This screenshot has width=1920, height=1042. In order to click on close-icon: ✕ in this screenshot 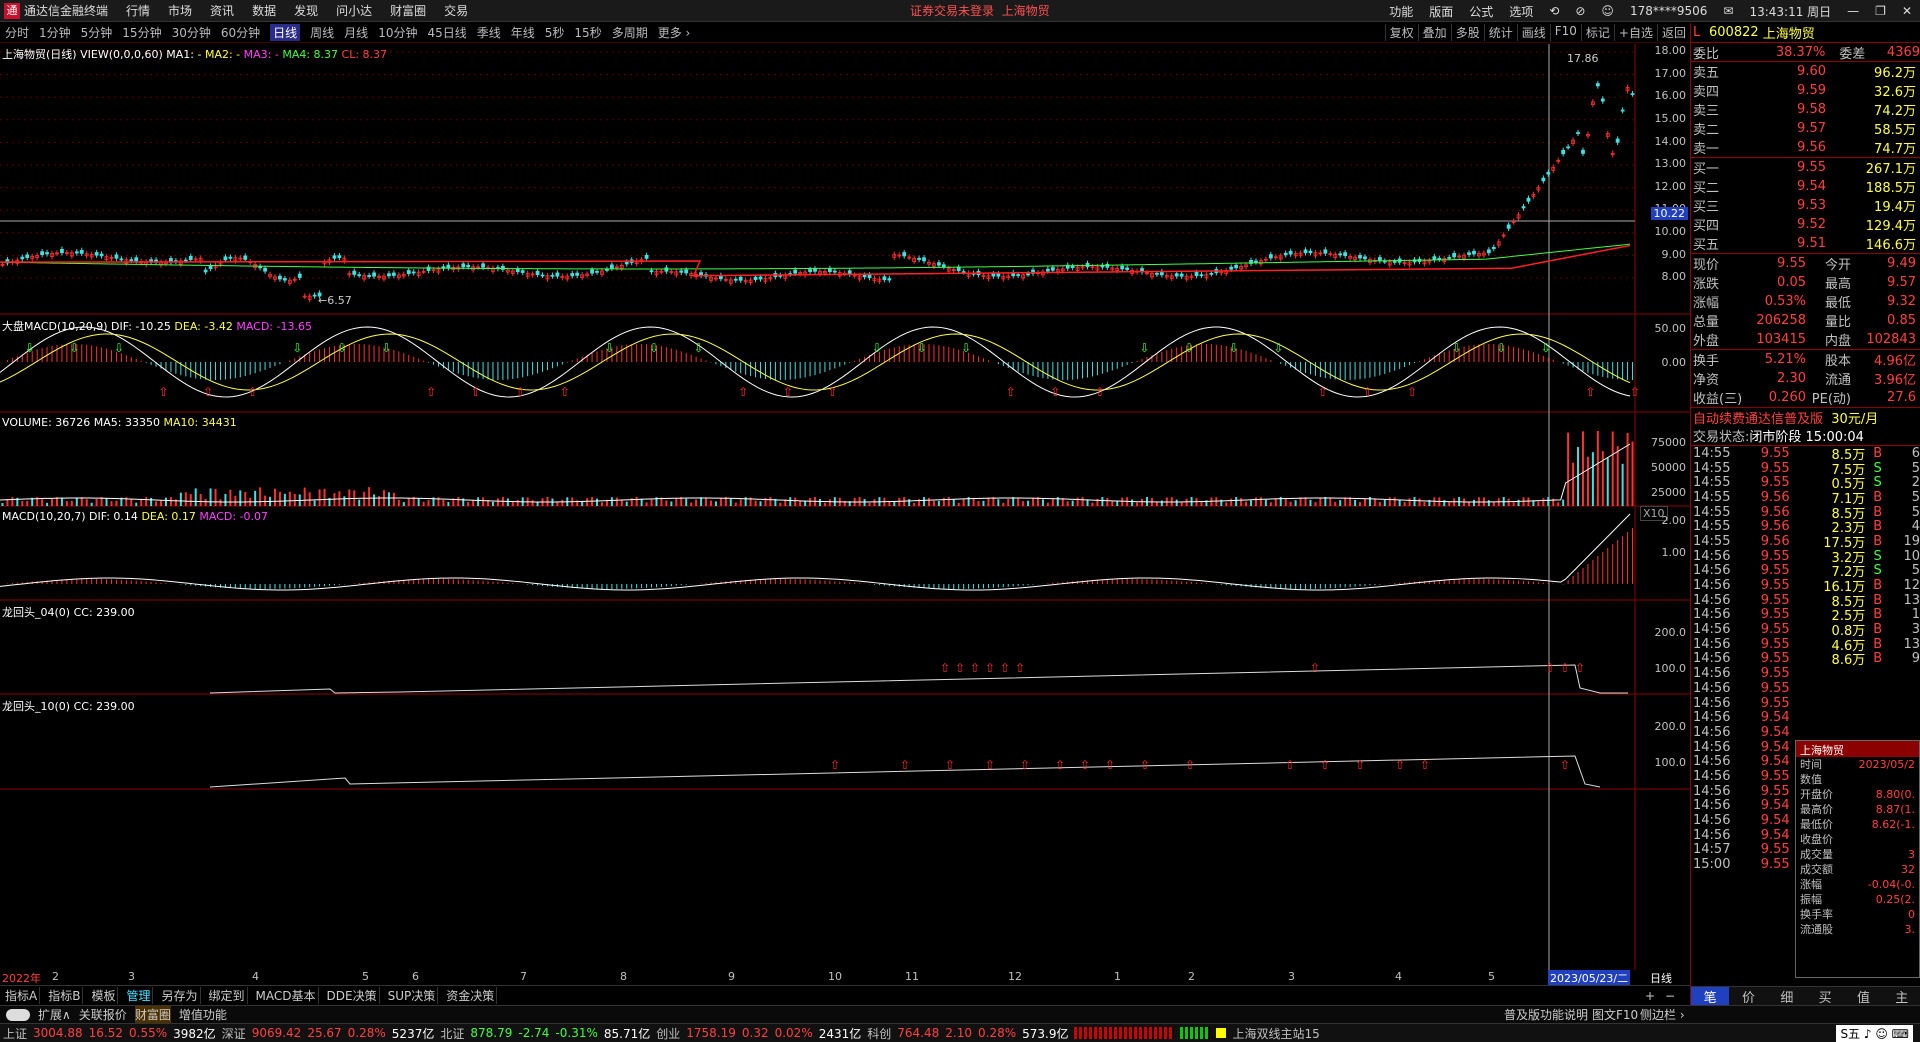, I will do `click(1907, 11)`.